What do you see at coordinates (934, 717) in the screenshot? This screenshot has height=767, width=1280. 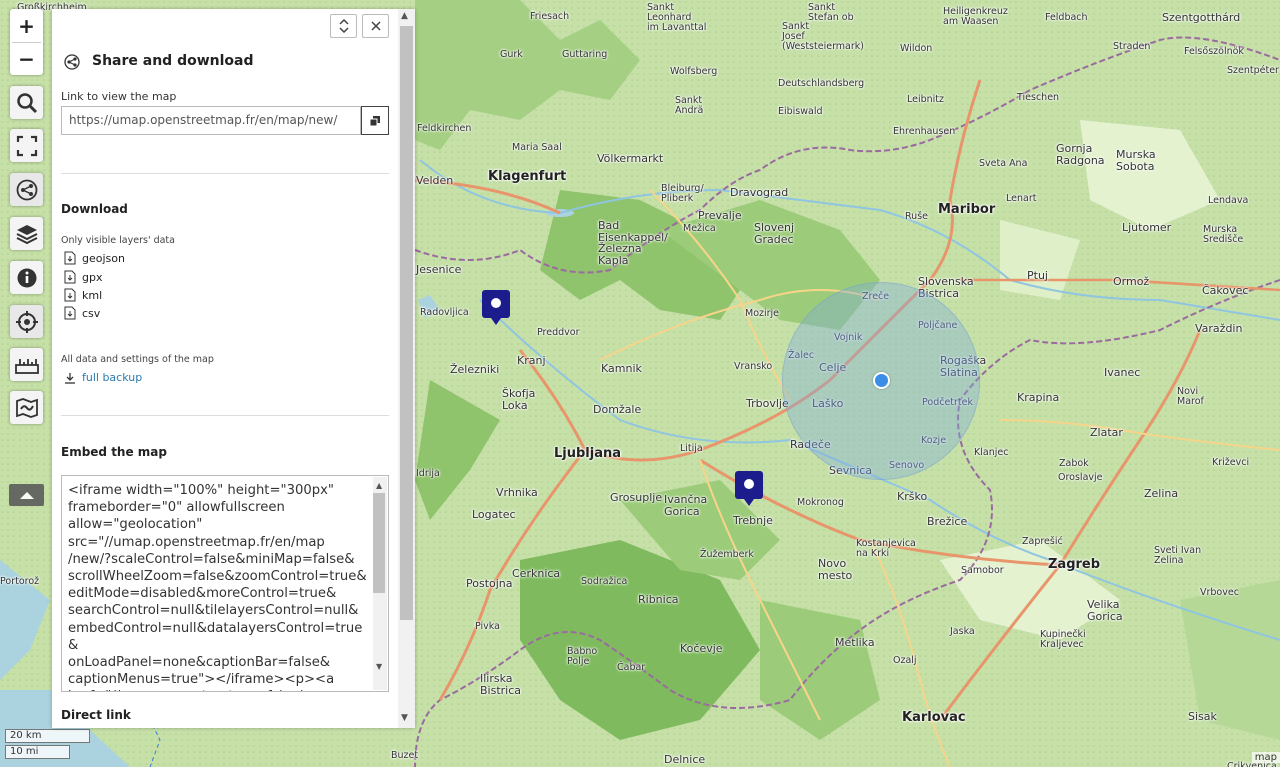 I see `place-label: Karlovac` at bounding box center [934, 717].